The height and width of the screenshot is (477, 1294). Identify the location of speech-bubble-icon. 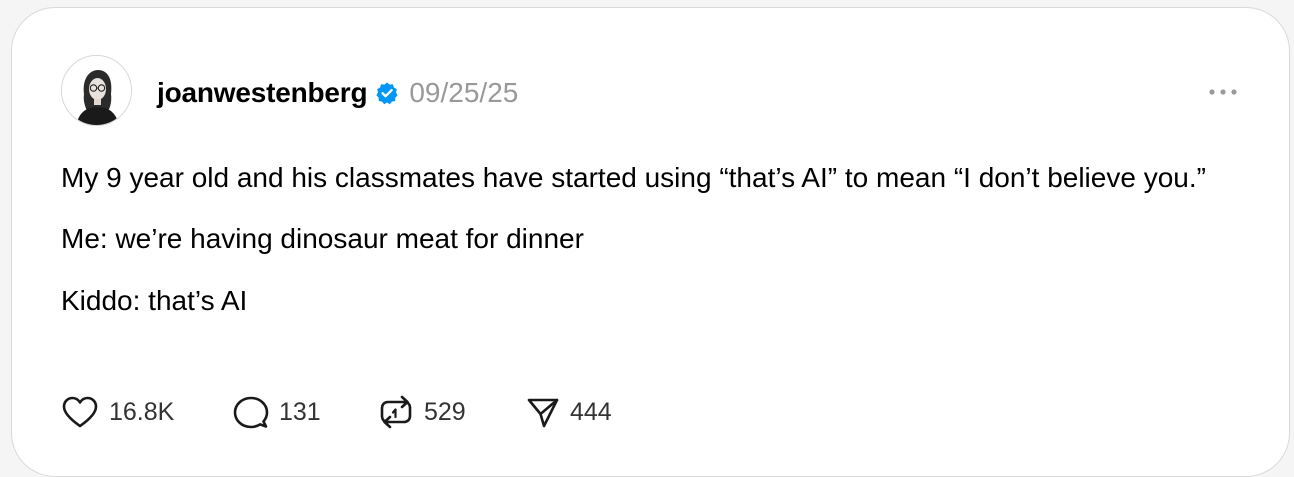
(251, 412).